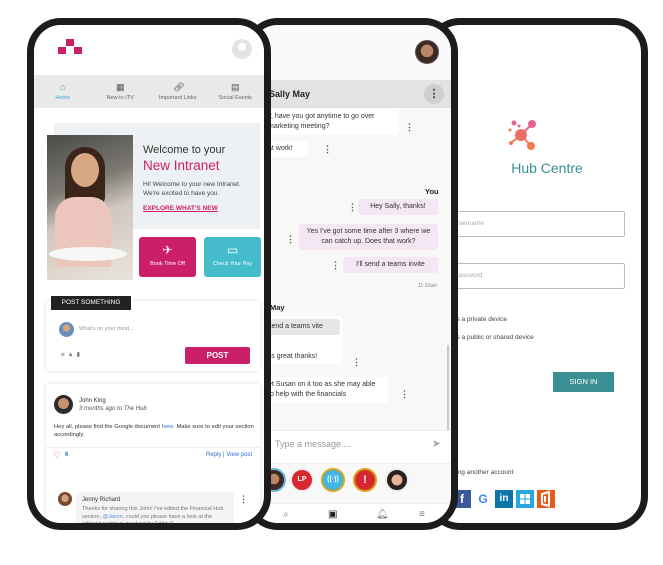 The width and height of the screenshot is (663, 565). Describe the element at coordinates (243, 499) in the screenshot. I see `comment-menu-icon: ⋮` at that location.